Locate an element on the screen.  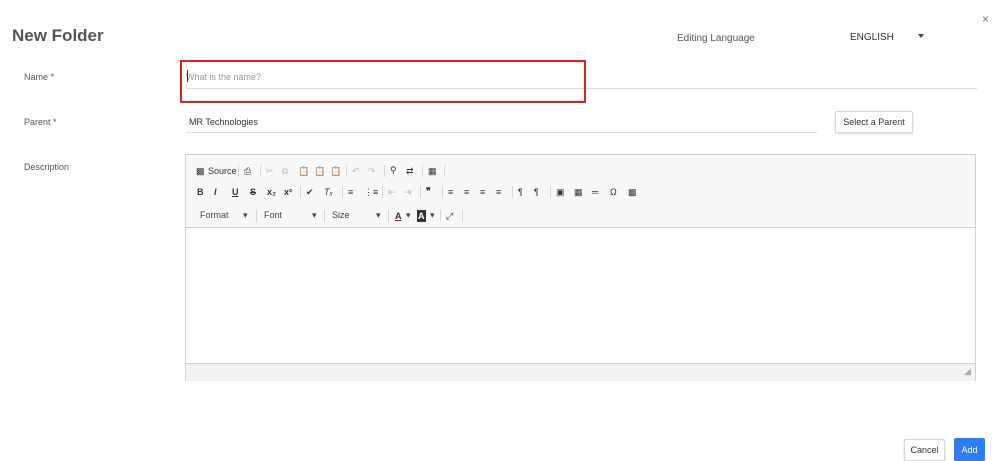
name-label: Name * is located at coordinates (39, 77).